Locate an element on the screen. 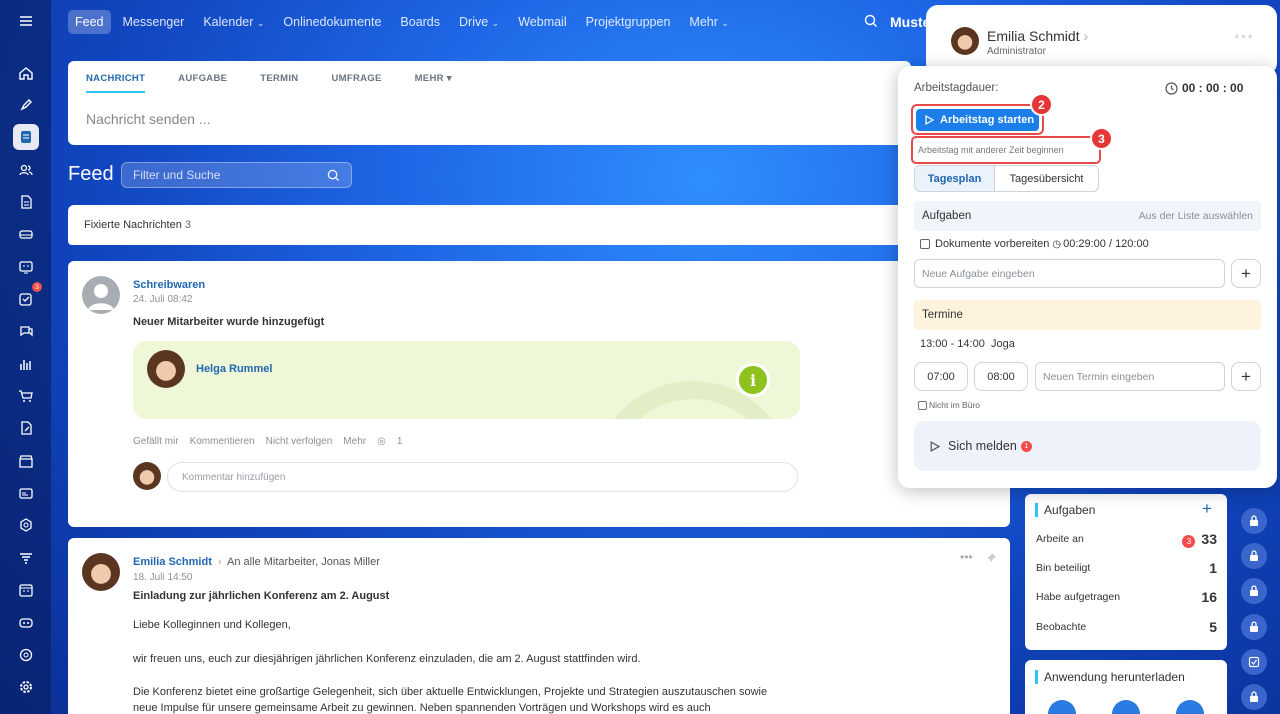  windows-icon is located at coordinates (1126, 707).